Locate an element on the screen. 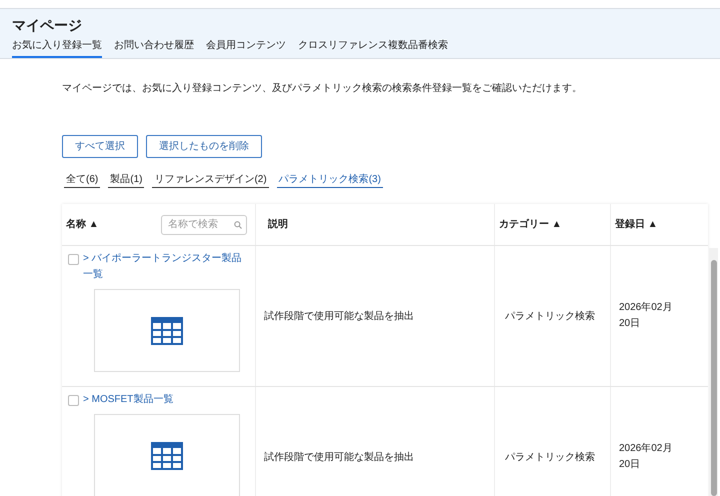 This screenshot has width=720, height=496. search-icon is located at coordinates (238, 224).